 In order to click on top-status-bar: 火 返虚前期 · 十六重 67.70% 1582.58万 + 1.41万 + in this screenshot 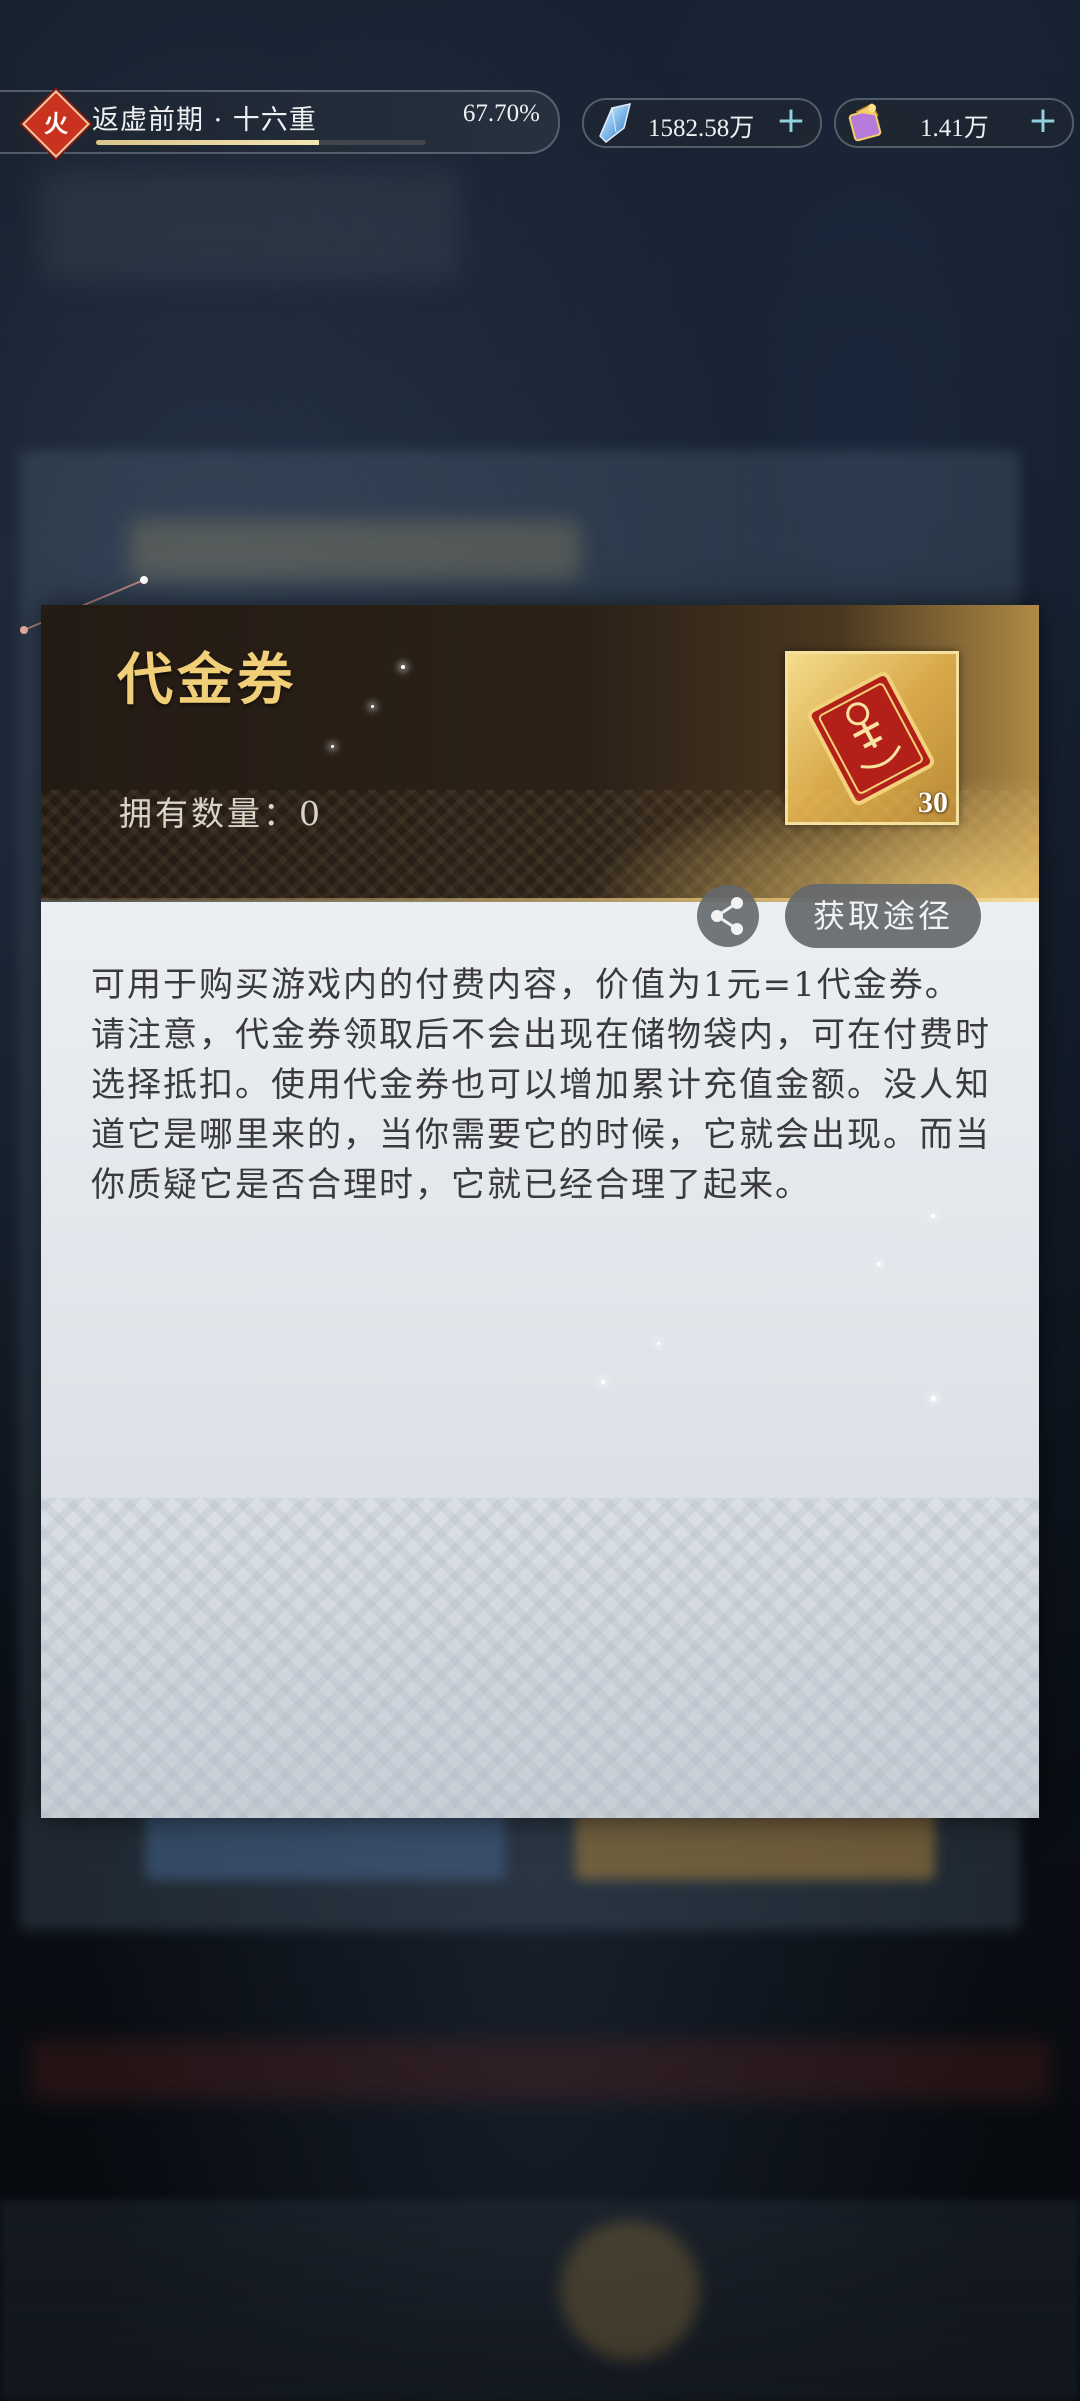, I will do `click(540, 123)`.